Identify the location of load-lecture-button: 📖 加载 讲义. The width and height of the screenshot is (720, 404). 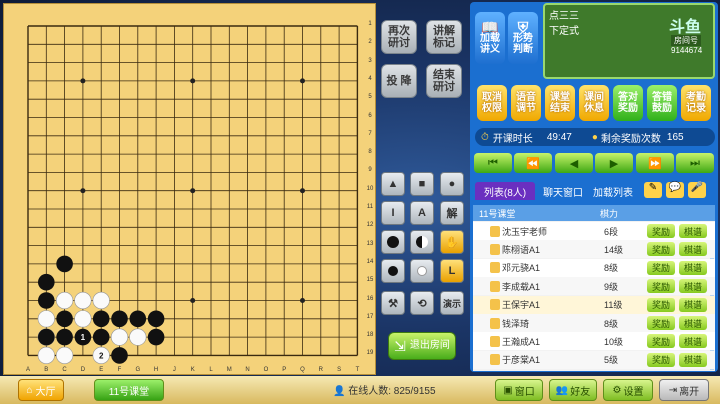
(490, 38).